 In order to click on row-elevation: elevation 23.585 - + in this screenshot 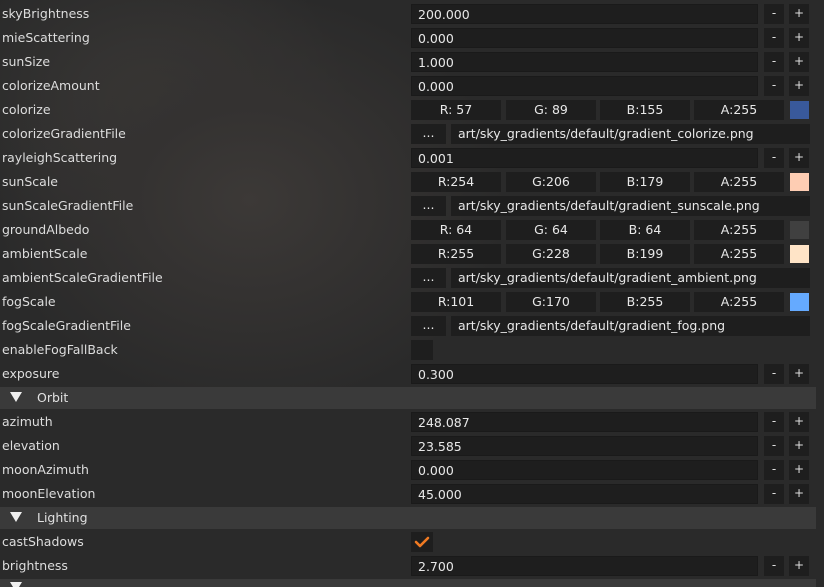, I will do `click(412, 446)`.